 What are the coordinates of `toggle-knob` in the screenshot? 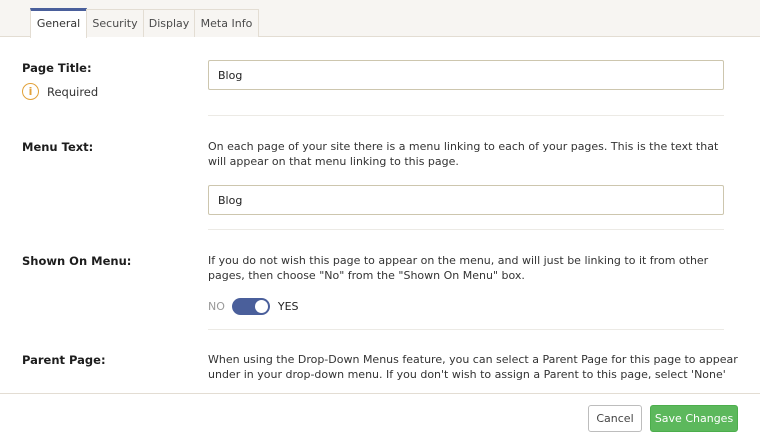 It's located at (261, 306).